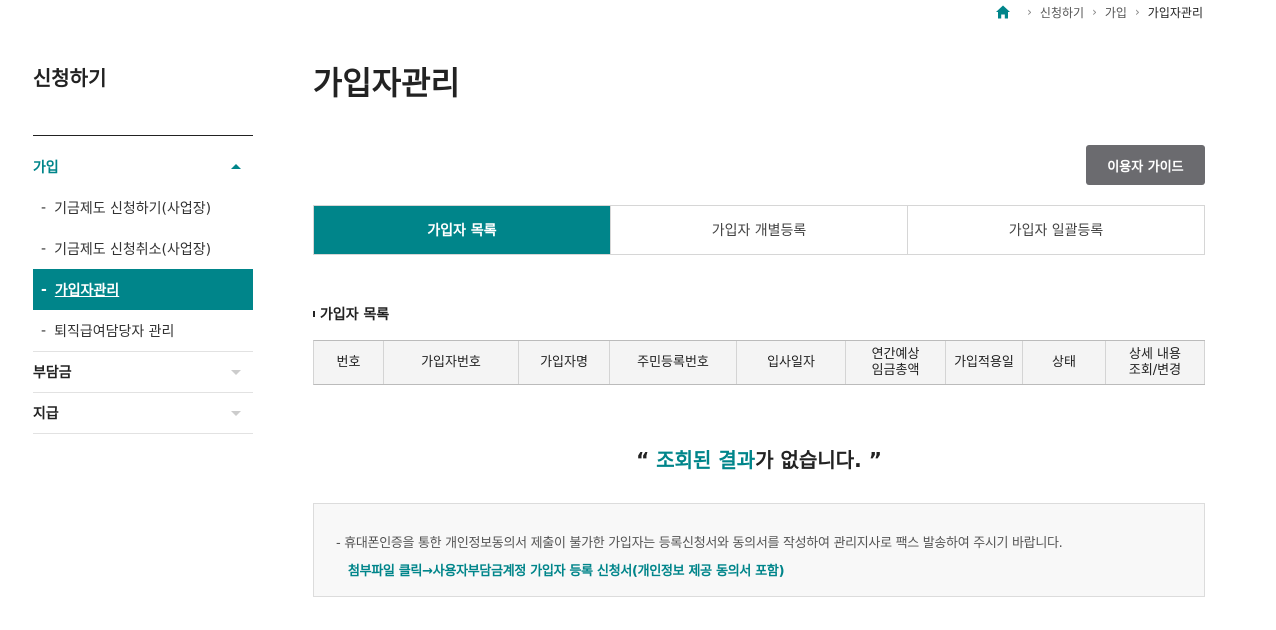 The height and width of the screenshot is (630, 1276). What do you see at coordinates (1155, 362) in the screenshot?
I see `column-header: 상세 내용 조회/변경` at bounding box center [1155, 362].